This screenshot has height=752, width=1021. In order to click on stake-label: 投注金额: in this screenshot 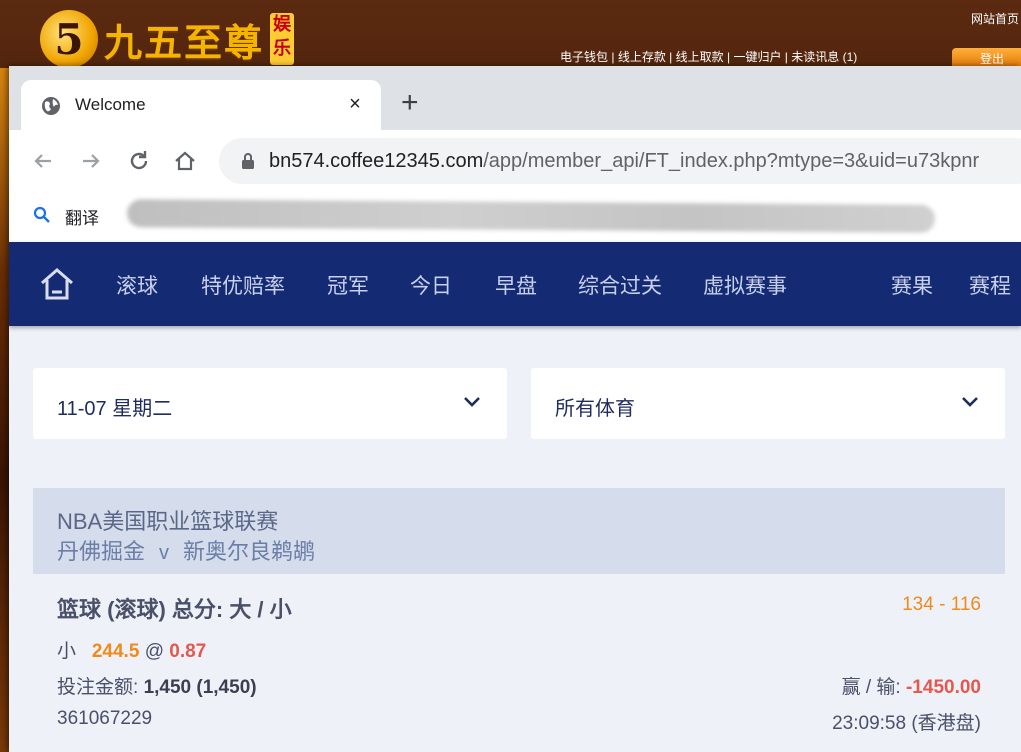, I will do `click(100, 687)`.